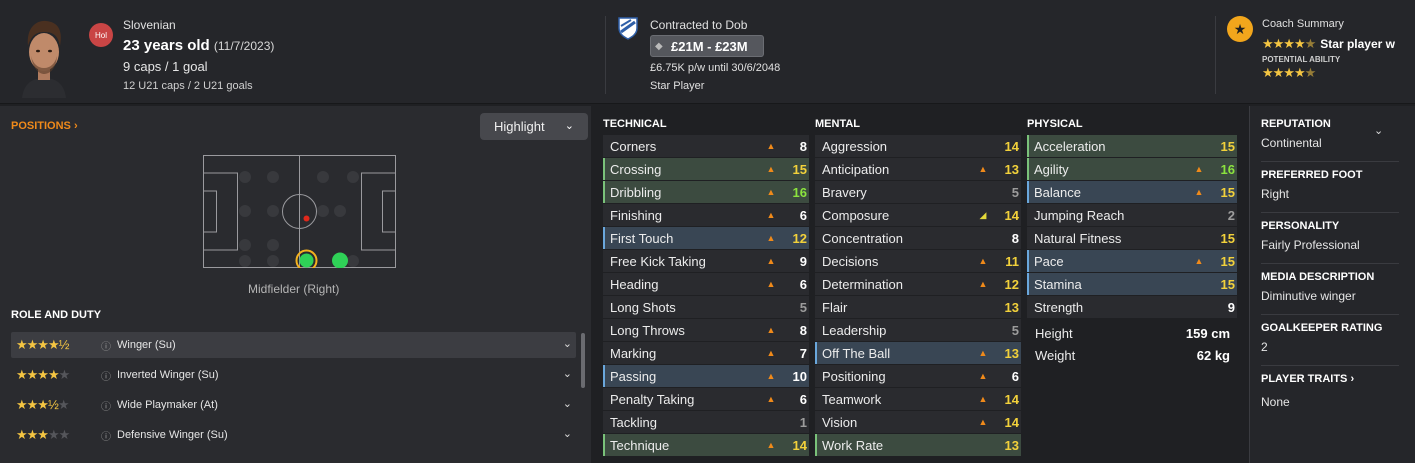 The image size is (1415, 463). Describe the element at coordinates (1011, 353) in the screenshot. I see `attribute-value: 13` at that location.